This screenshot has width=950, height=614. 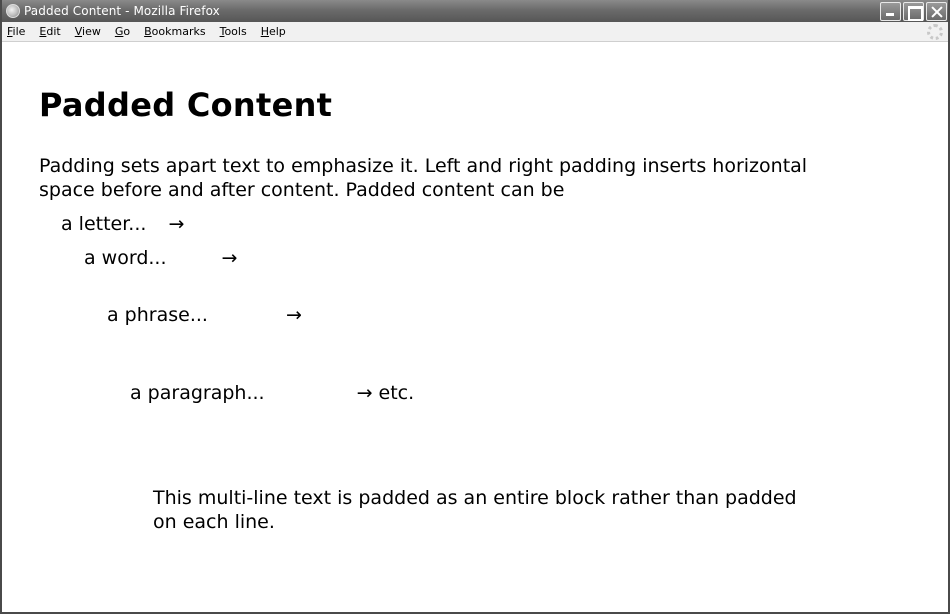 What do you see at coordinates (186, 105) in the screenshot?
I see `page-heading: Padded Content` at bounding box center [186, 105].